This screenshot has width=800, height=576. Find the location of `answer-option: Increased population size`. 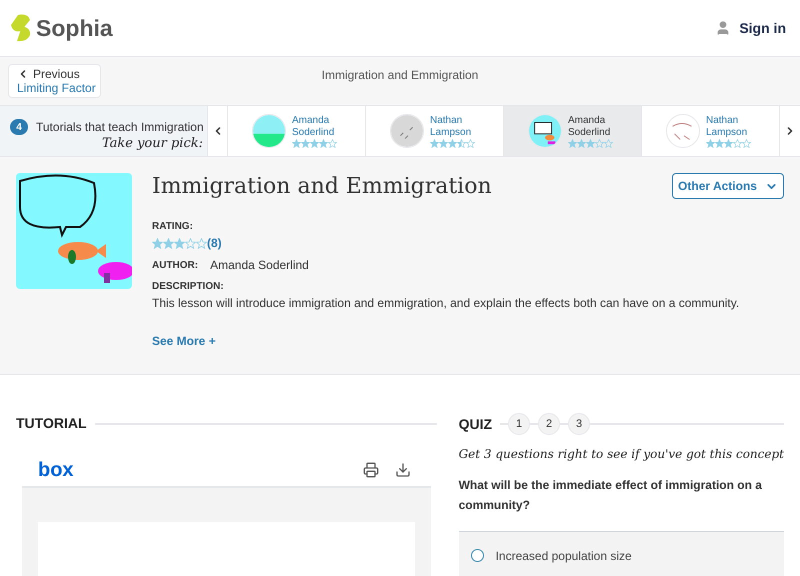

answer-option: Increased population size is located at coordinates (621, 553).